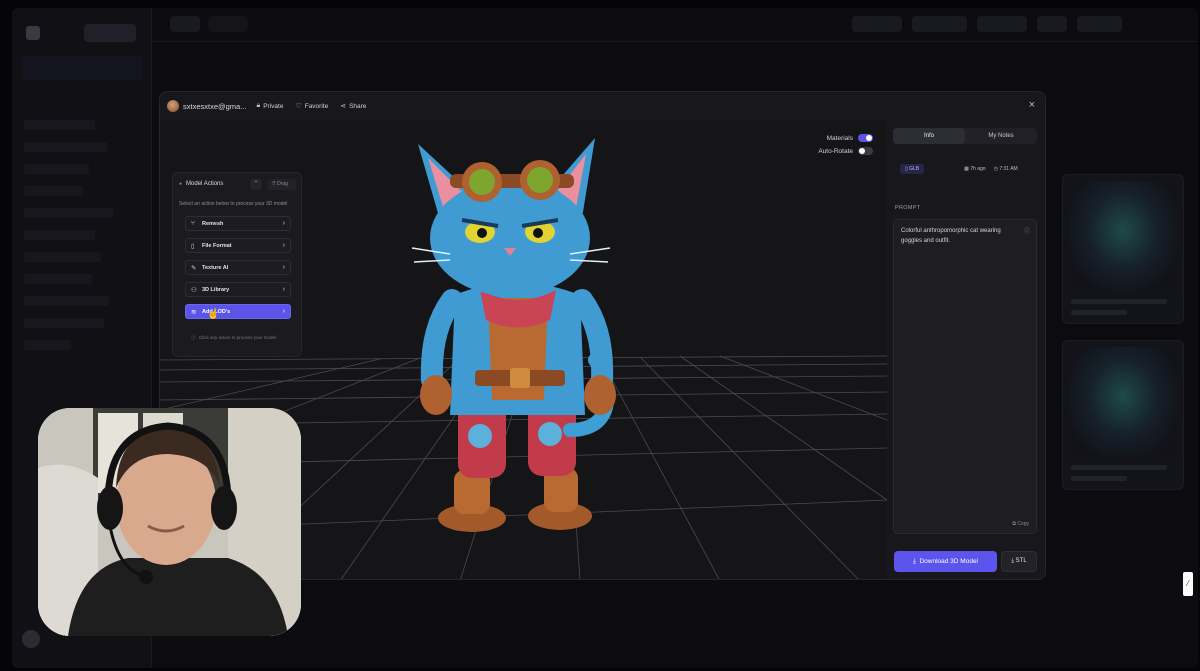  I want to click on time-ago: ▦ 7h ago, so click(975, 169).